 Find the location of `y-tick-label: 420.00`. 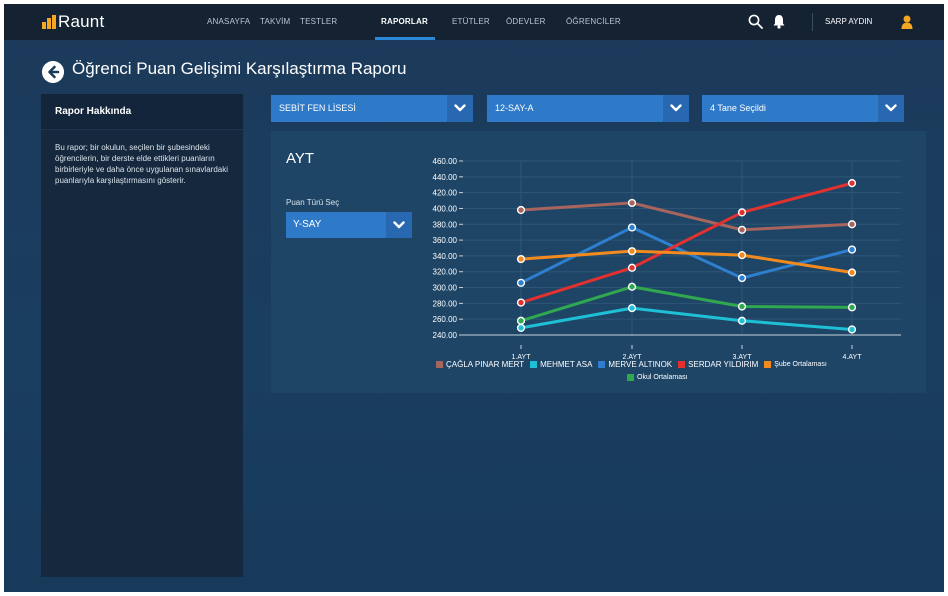

y-tick-label: 420.00 is located at coordinates (445, 193).